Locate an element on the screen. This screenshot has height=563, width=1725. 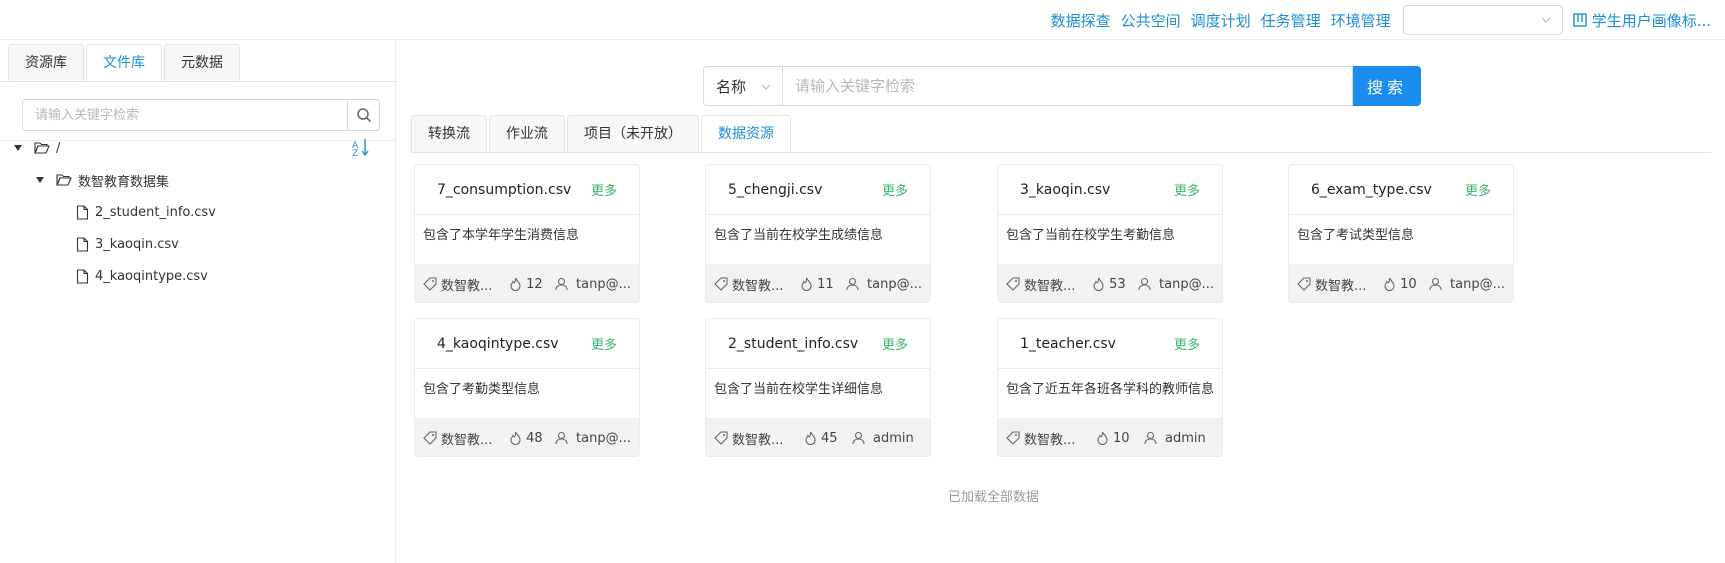
tree-node-file: 3_kaoqin.csv is located at coordinates (127, 244).